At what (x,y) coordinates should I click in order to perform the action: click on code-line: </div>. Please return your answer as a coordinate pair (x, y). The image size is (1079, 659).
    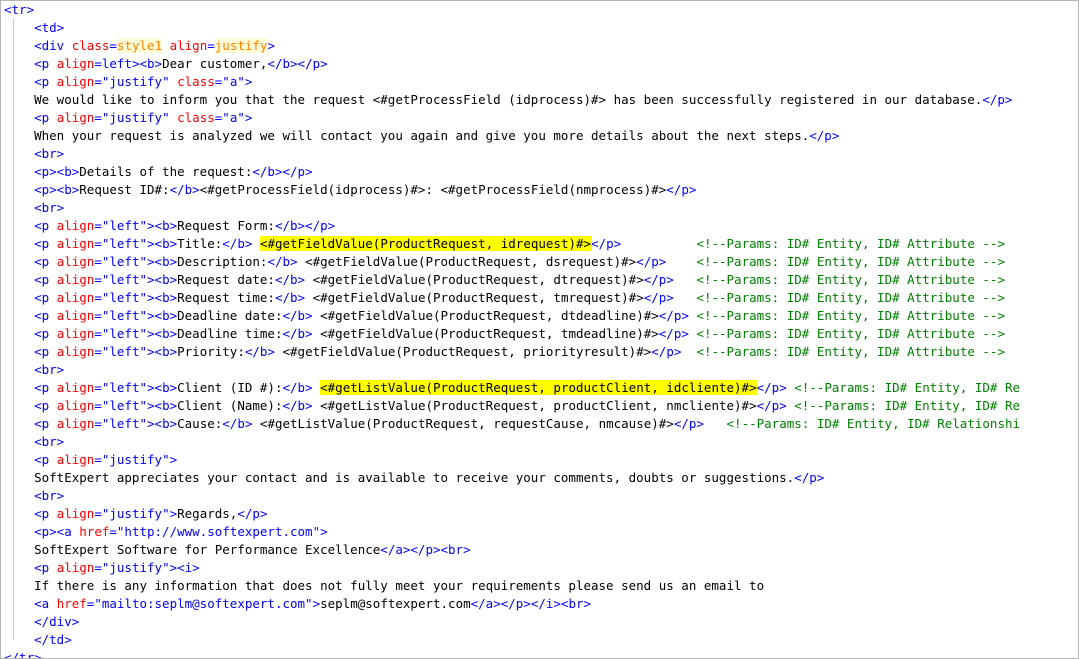
    Looking at the image, I should click on (541, 622).